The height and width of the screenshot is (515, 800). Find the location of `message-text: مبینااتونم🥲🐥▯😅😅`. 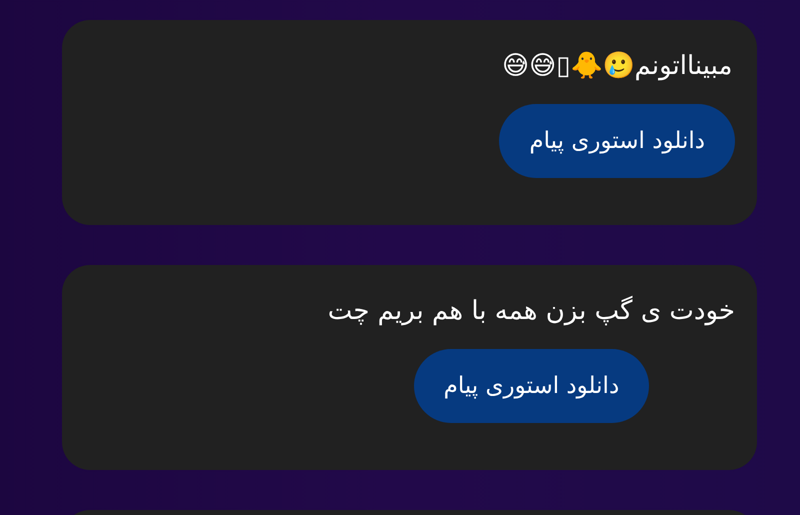

message-text: مبینااتونم🥲🐥▯😅😅 is located at coordinates (617, 66).